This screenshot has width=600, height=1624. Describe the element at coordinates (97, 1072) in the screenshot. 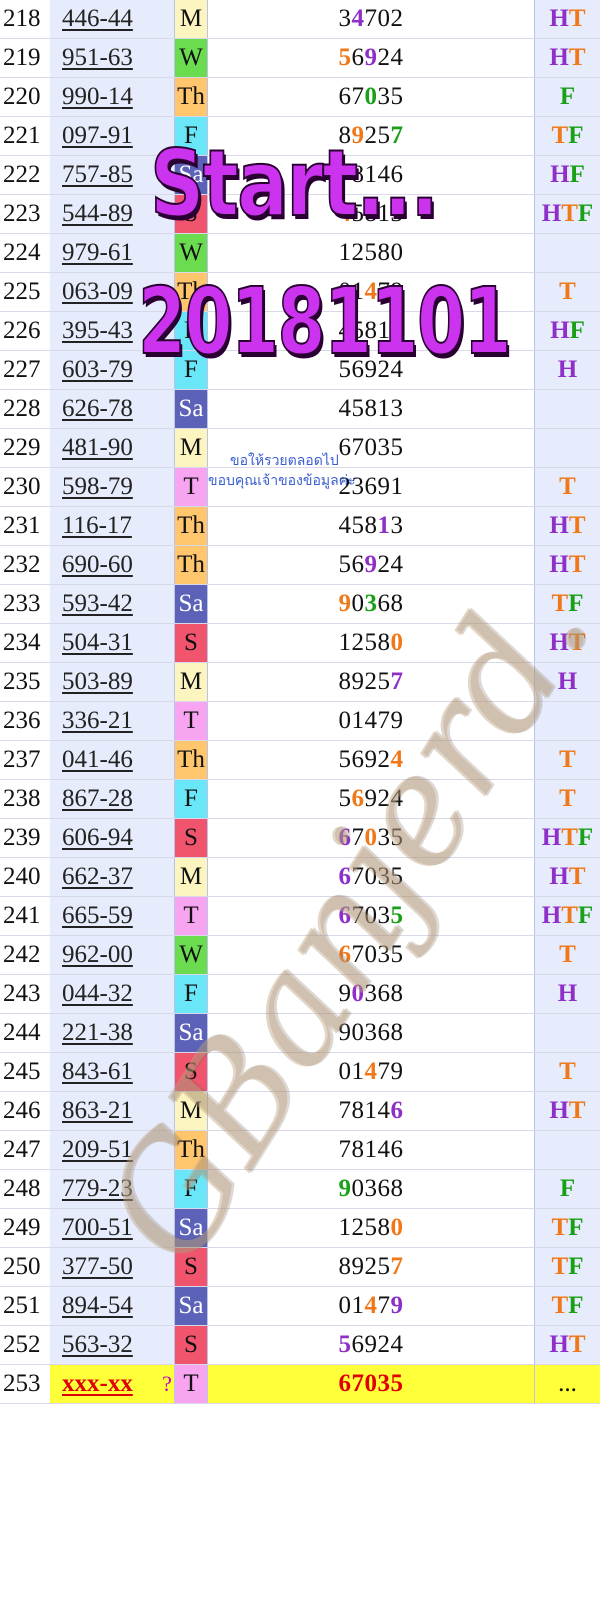

I see `code-link: 843-61` at that location.